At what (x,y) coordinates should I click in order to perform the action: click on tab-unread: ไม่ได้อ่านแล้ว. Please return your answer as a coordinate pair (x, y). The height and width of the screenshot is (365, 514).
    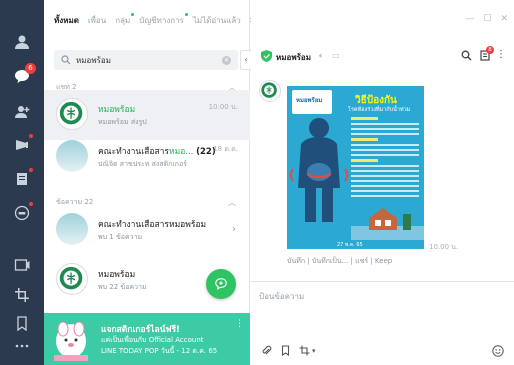
    Looking at the image, I should click on (217, 20).